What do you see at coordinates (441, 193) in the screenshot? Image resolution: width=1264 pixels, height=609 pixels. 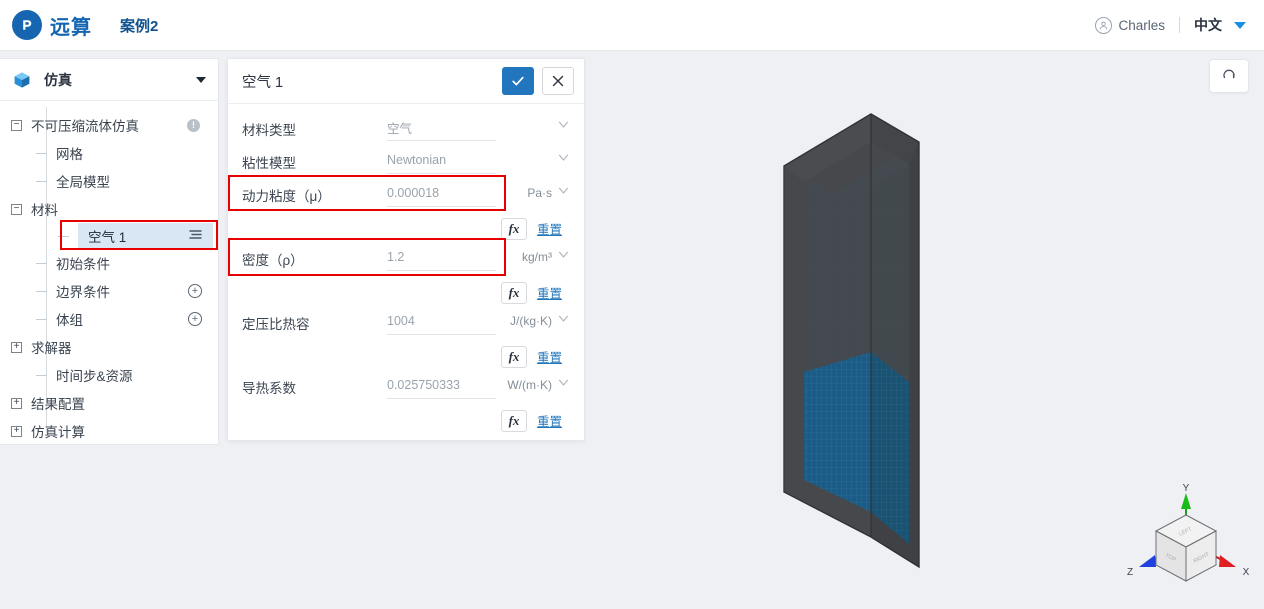 I see `property-input: 0.000018` at bounding box center [441, 193].